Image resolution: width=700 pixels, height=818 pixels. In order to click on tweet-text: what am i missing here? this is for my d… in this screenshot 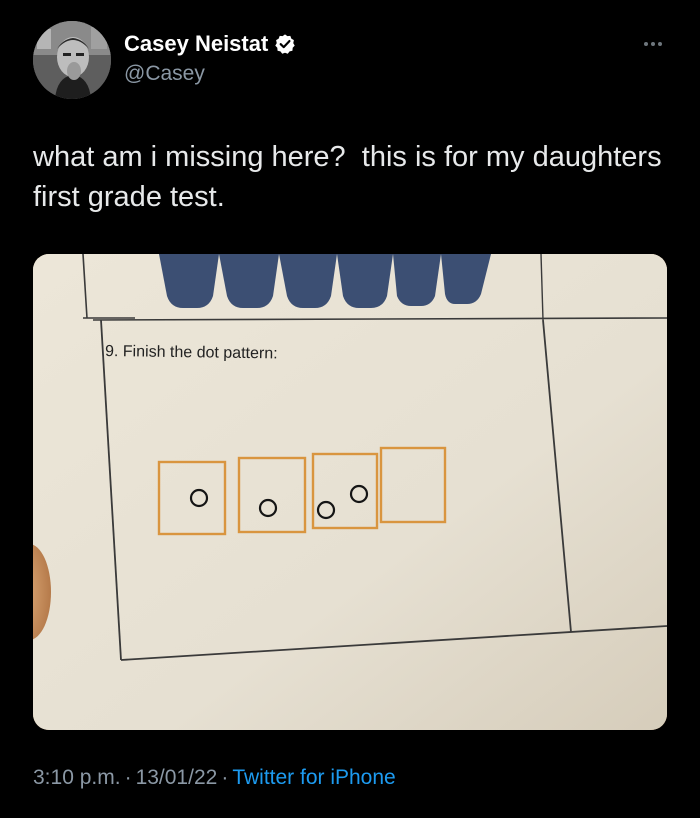, I will do `click(351, 177)`.